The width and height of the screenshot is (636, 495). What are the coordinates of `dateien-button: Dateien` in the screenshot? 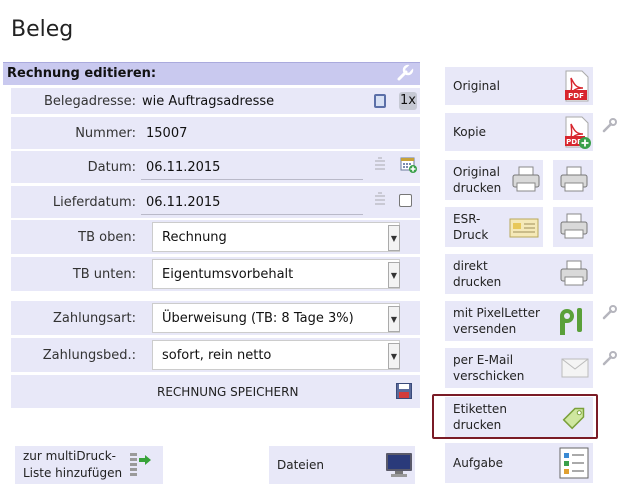 It's located at (342, 465).